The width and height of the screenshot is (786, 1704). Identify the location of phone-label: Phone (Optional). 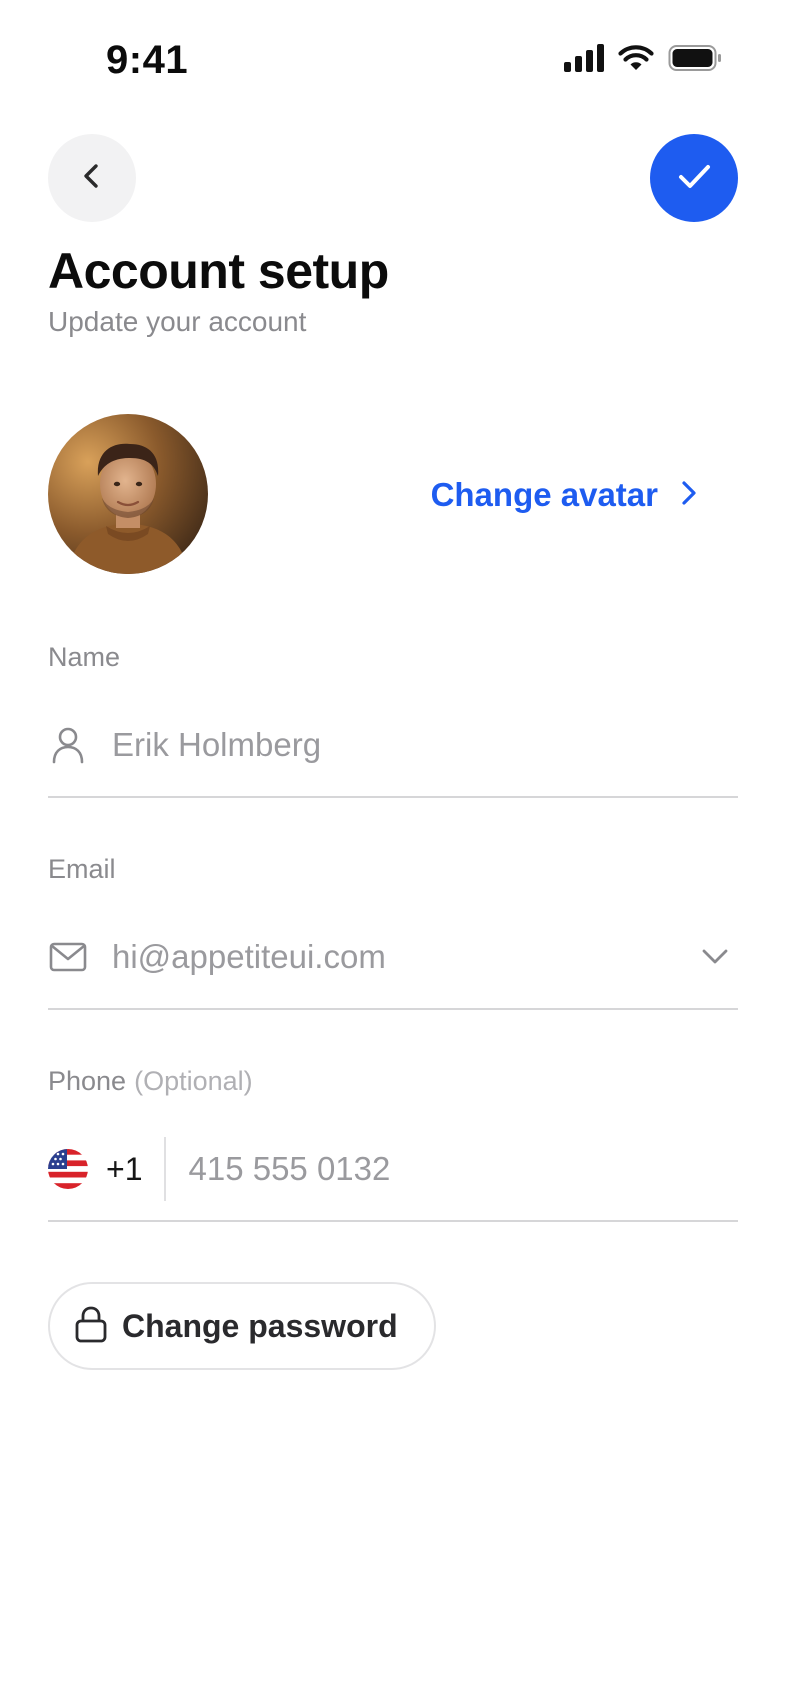
(150, 1081).